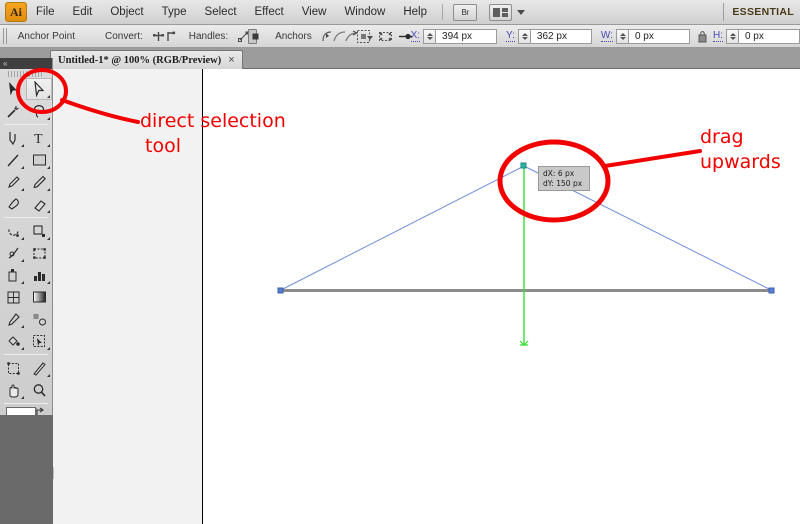  I want to click on anchor-point-label: Anchor Point, so click(46, 36).